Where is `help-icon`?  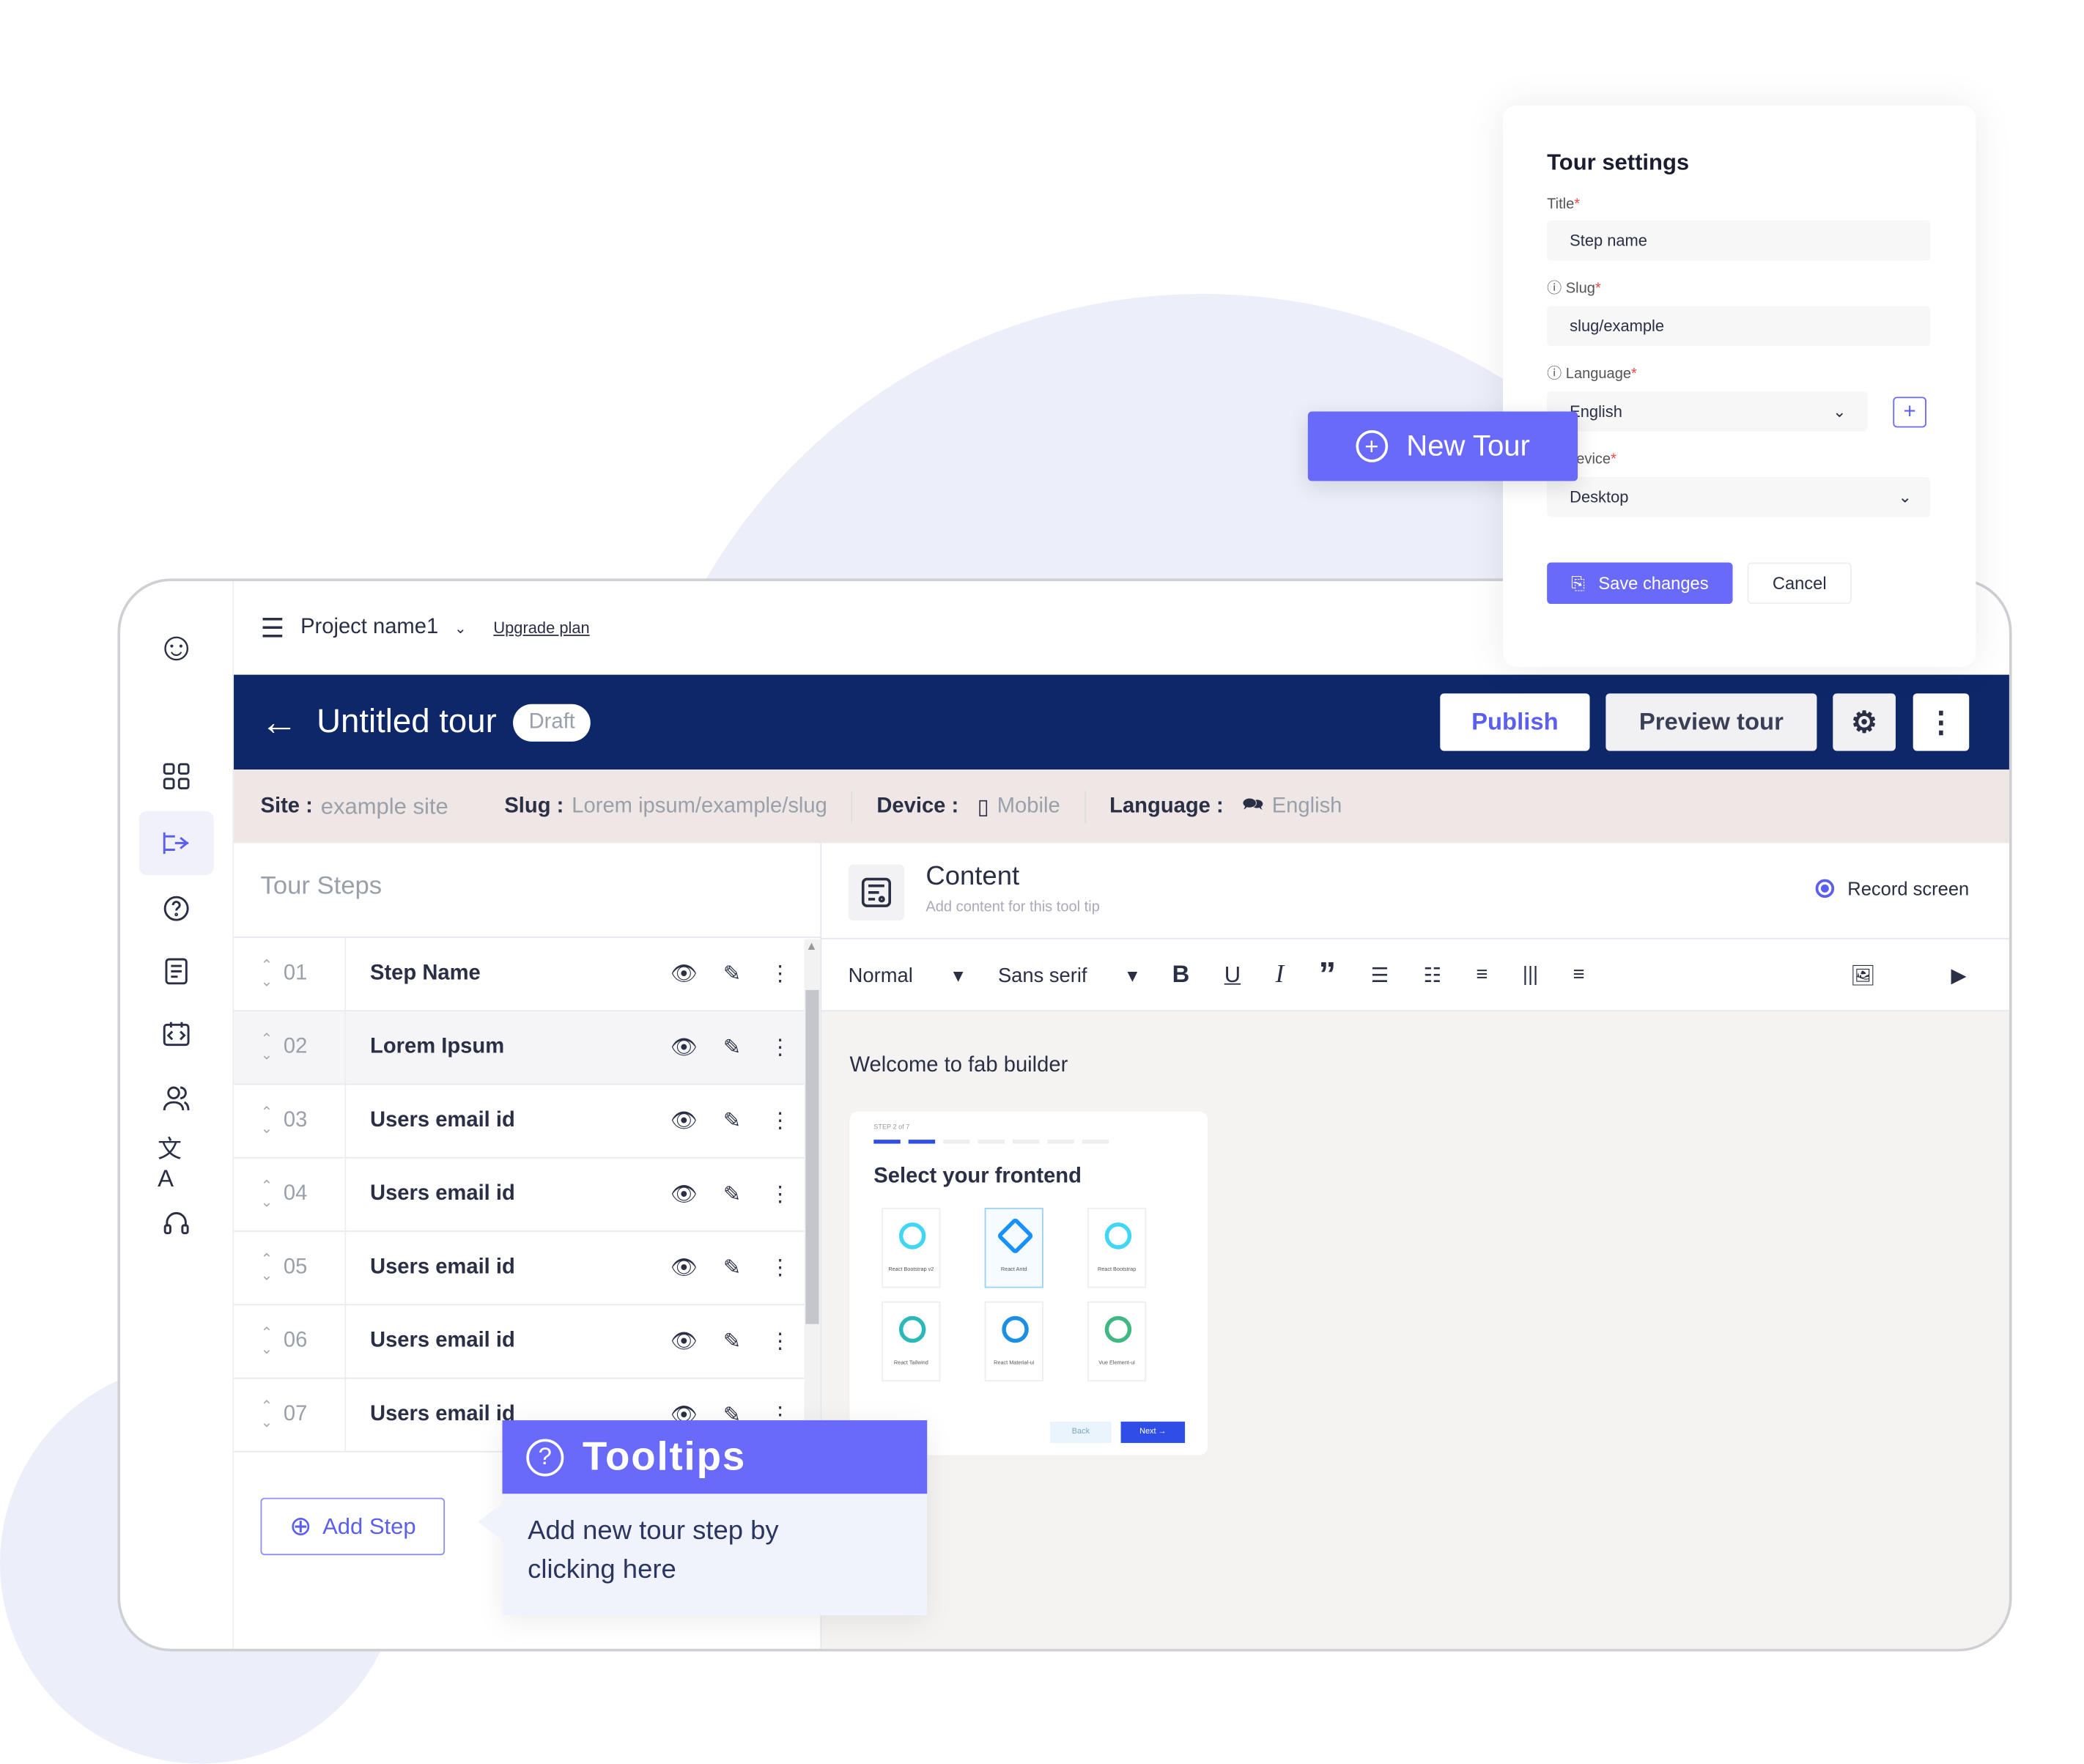
help-icon is located at coordinates (176, 908).